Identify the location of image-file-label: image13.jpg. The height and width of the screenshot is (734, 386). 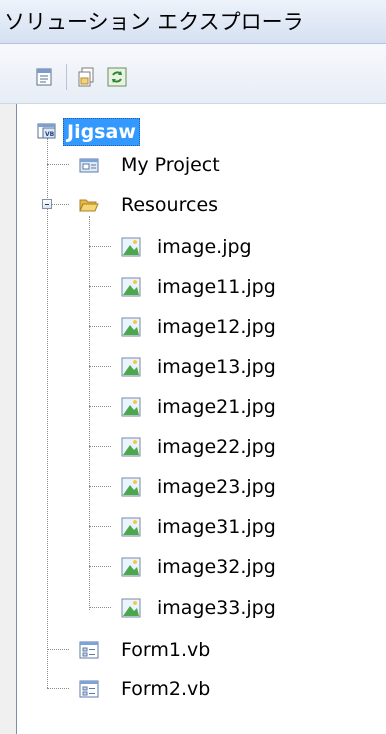
(216, 367).